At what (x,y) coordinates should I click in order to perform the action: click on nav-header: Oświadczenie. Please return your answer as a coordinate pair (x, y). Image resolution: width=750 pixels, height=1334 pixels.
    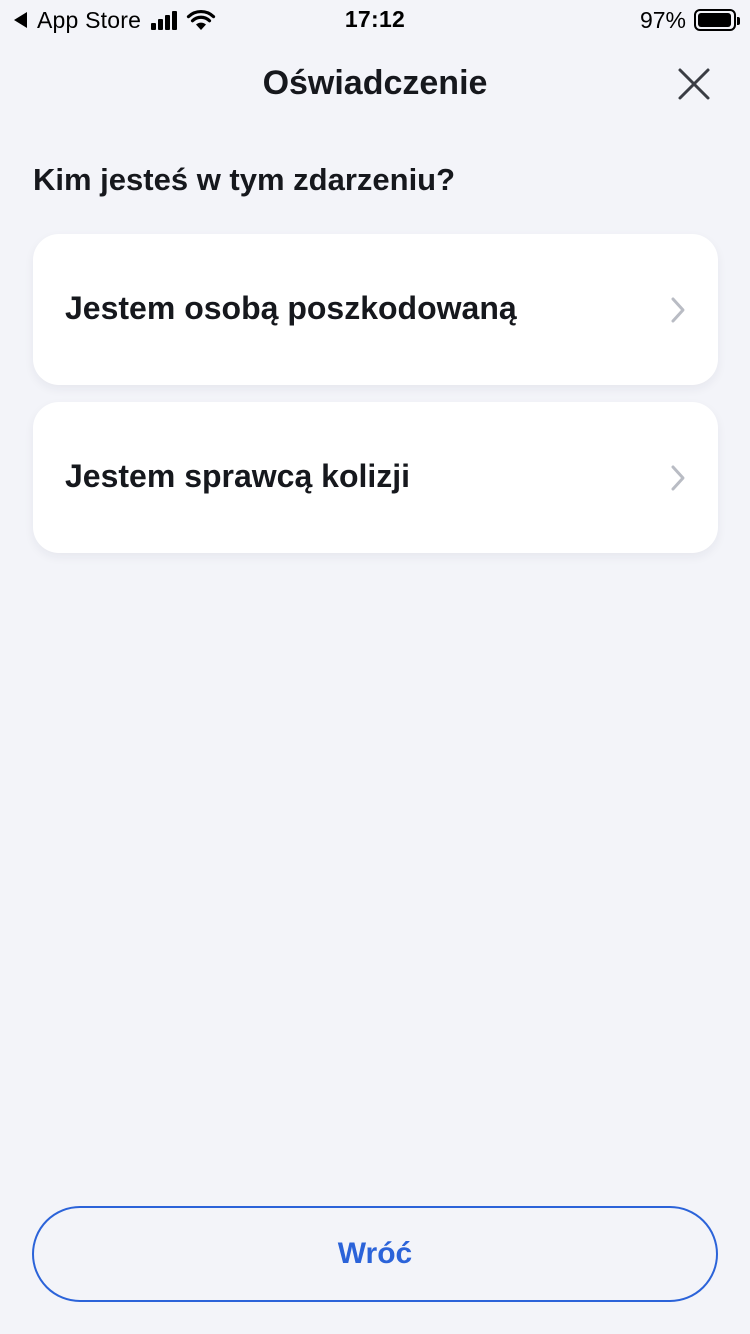
    Looking at the image, I should click on (375, 84).